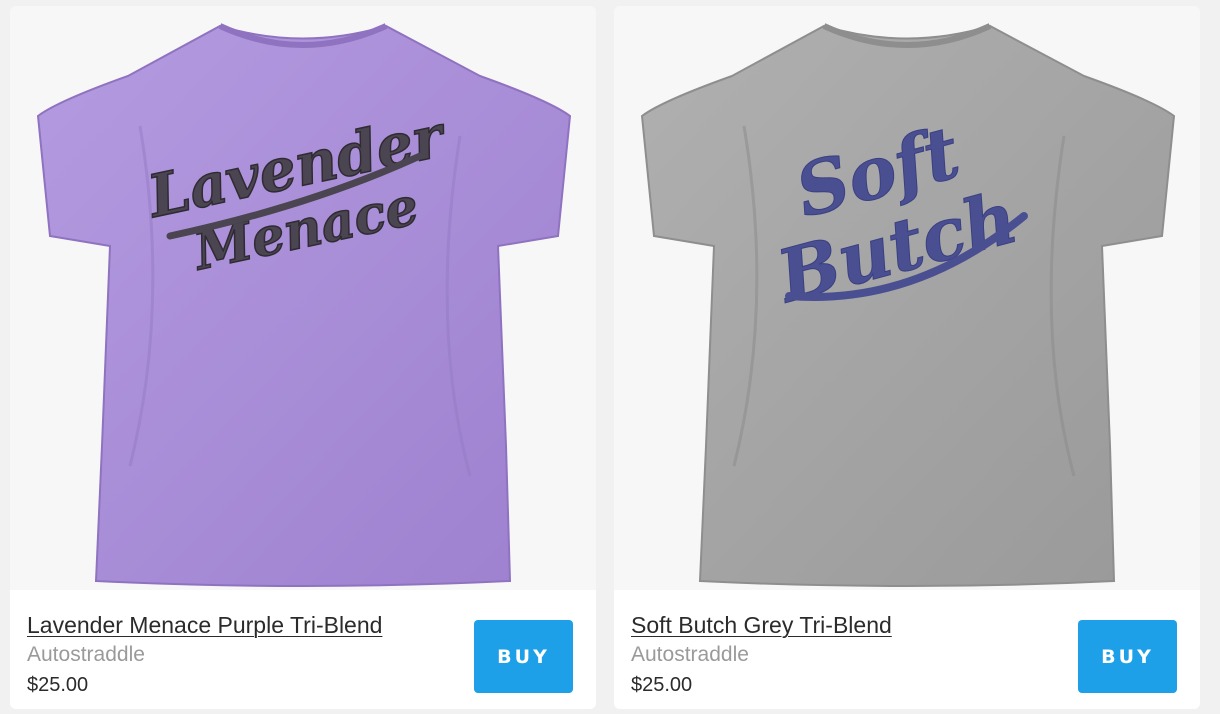 Image resolution: width=1220 pixels, height=714 pixels. I want to click on product-title-link: Soft Butch Grey Tri-Blend, so click(761, 625).